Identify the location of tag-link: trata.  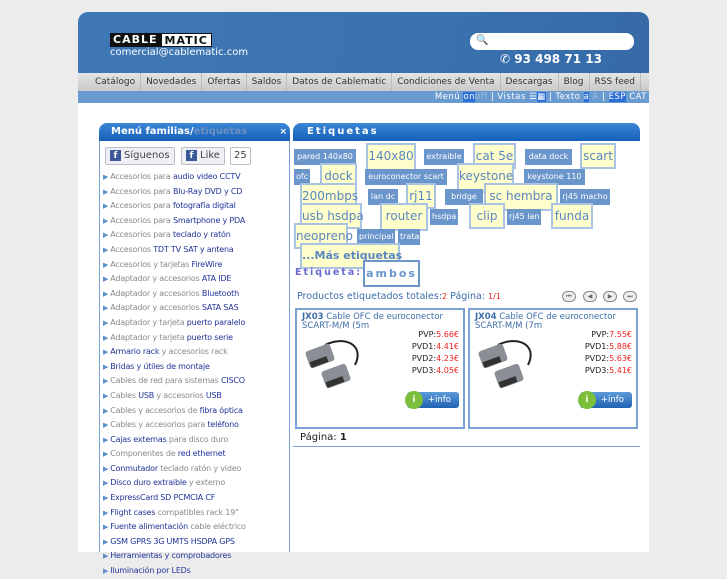
(409, 237).